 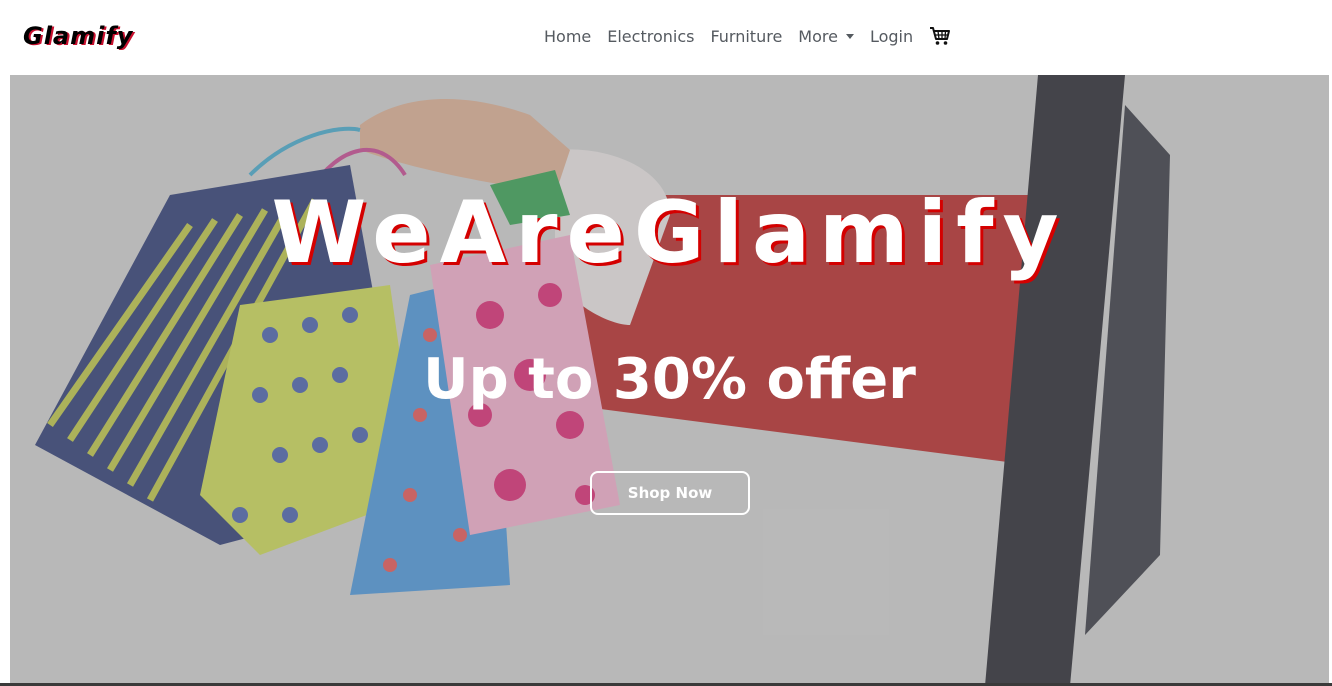 I want to click on nav-links: Home Electronics Furniture More Login, so click(x=743, y=36).